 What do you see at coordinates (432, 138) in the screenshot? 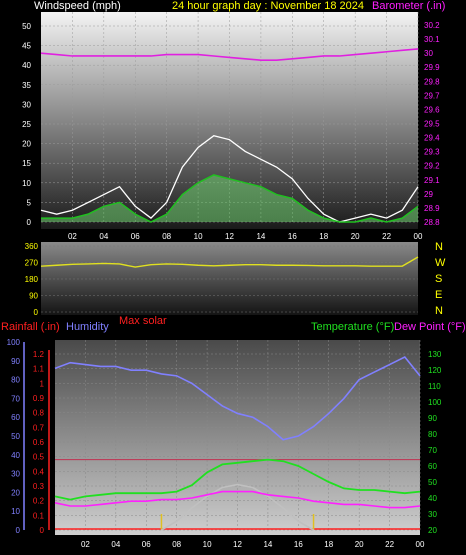
I see `barometer-tick-label: 29.4` at bounding box center [432, 138].